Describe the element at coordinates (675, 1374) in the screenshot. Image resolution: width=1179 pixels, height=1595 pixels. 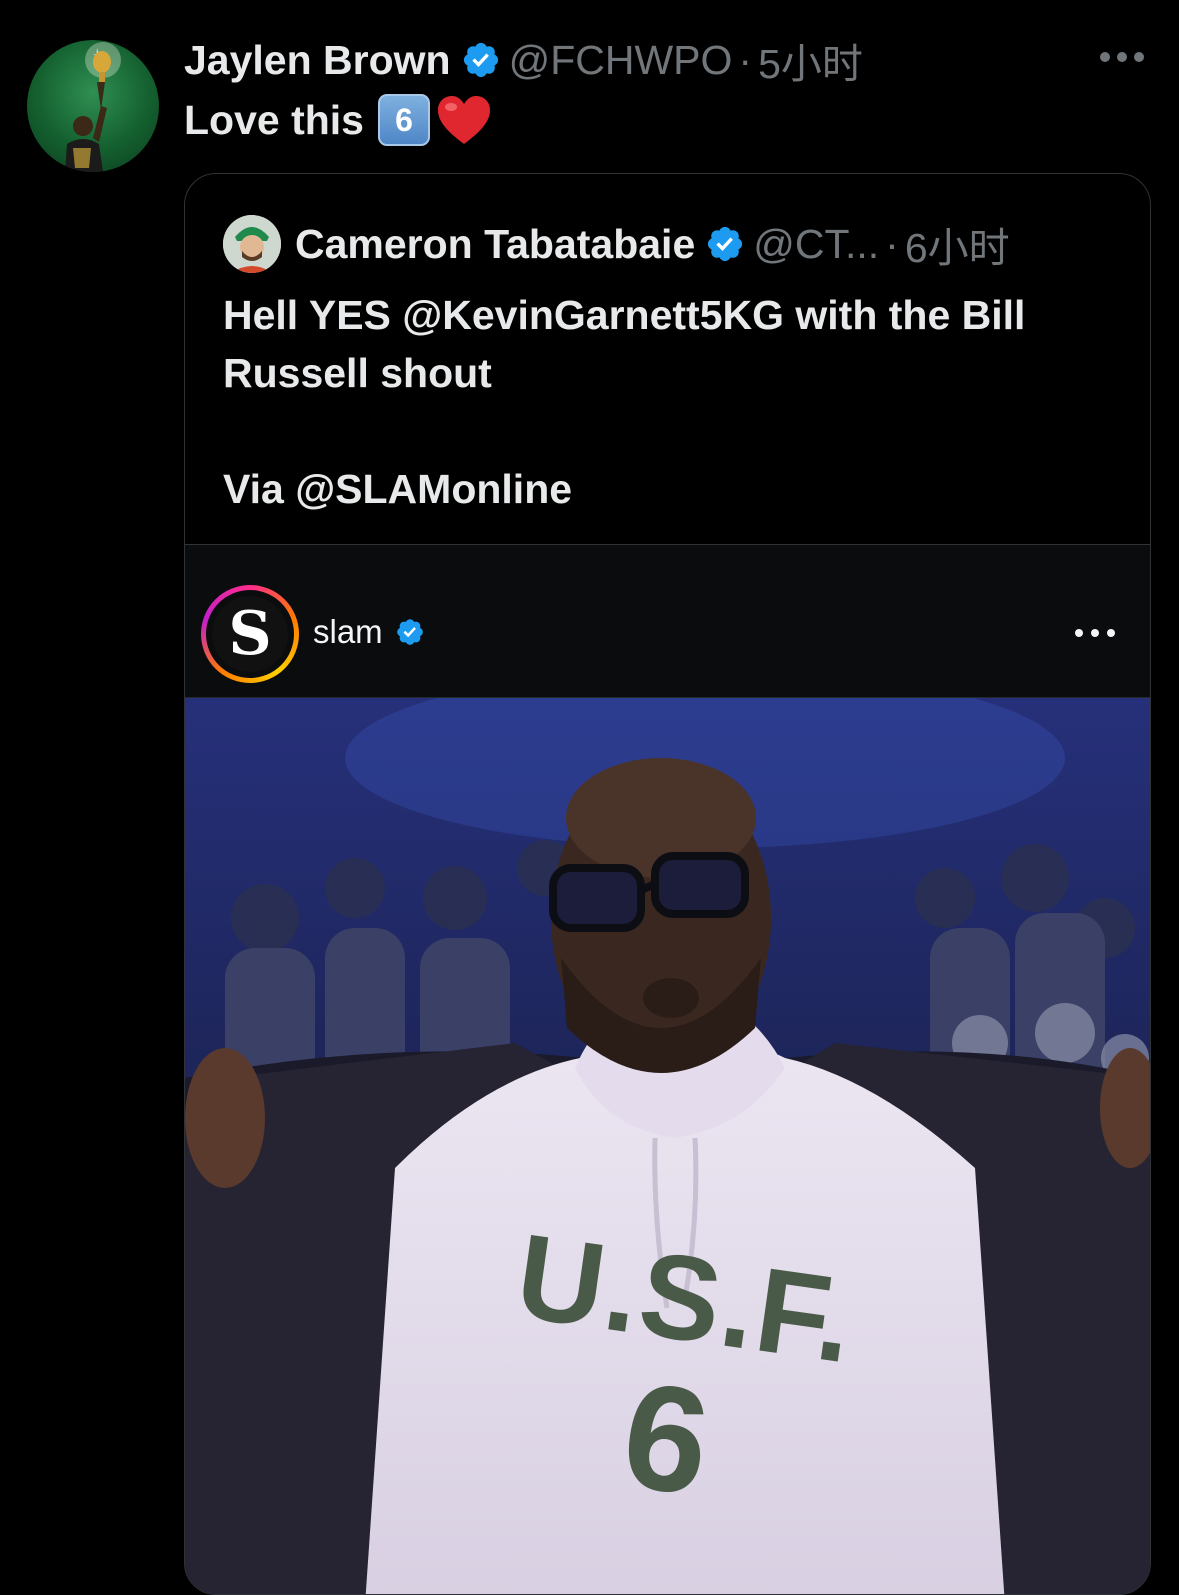
I see `shirt-text: U.S.F. 6` at that location.